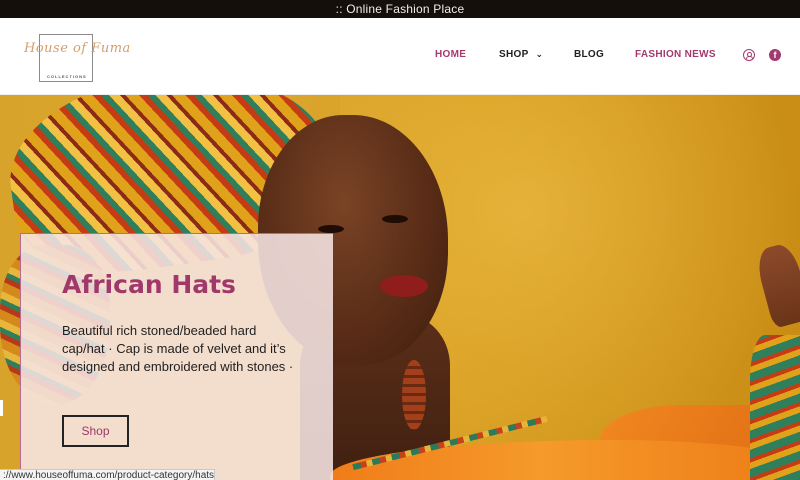 The image size is (800, 480). I want to click on nav-blog: BLOG, so click(589, 54).